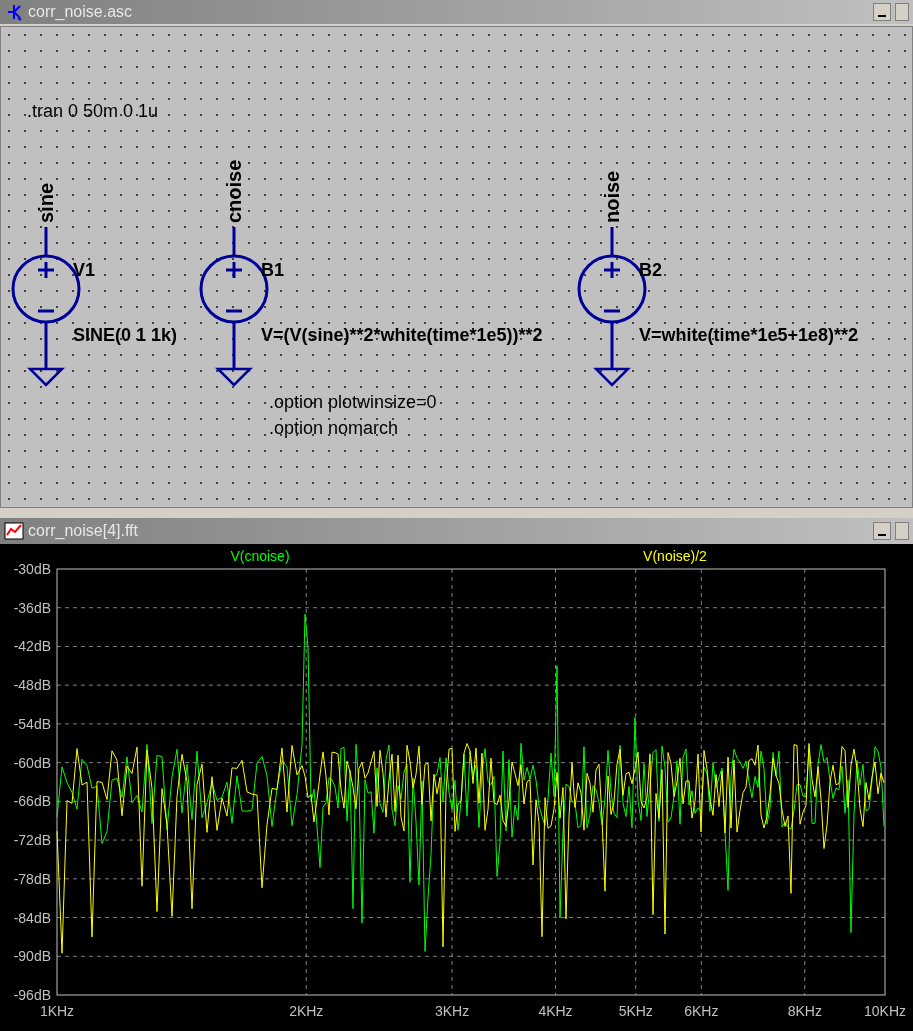  I want to click on x-axis-label: 4KHz, so click(555, 1011).